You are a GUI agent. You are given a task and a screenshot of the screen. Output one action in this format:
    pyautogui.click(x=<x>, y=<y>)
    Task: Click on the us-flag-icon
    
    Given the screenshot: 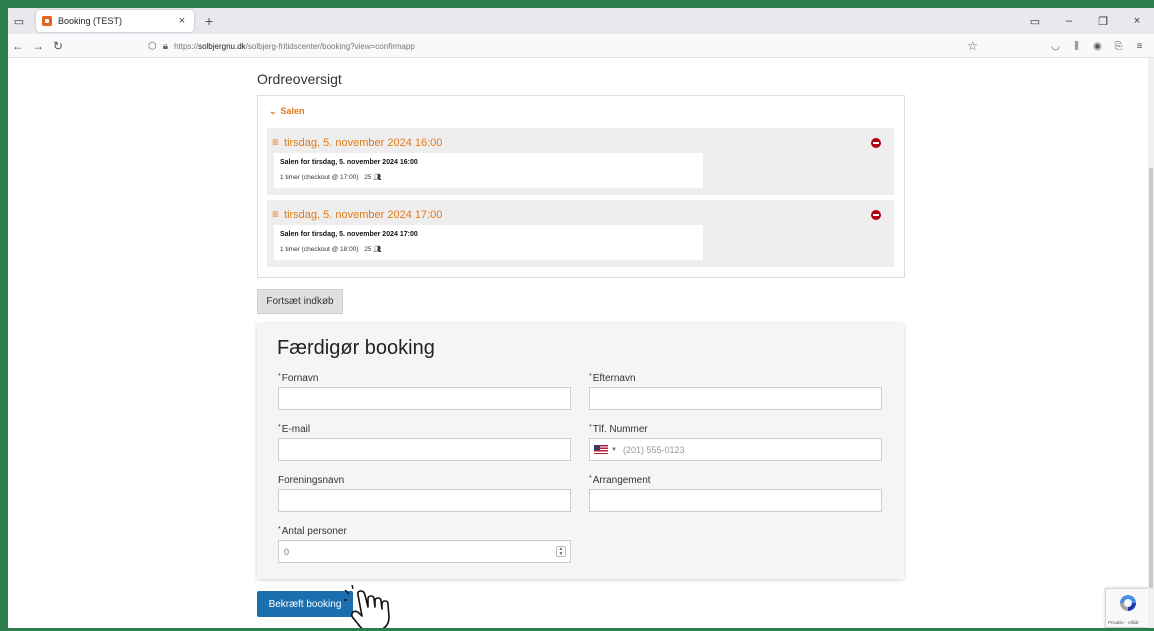 What is the action you would take?
    pyautogui.click(x=601, y=449)
    